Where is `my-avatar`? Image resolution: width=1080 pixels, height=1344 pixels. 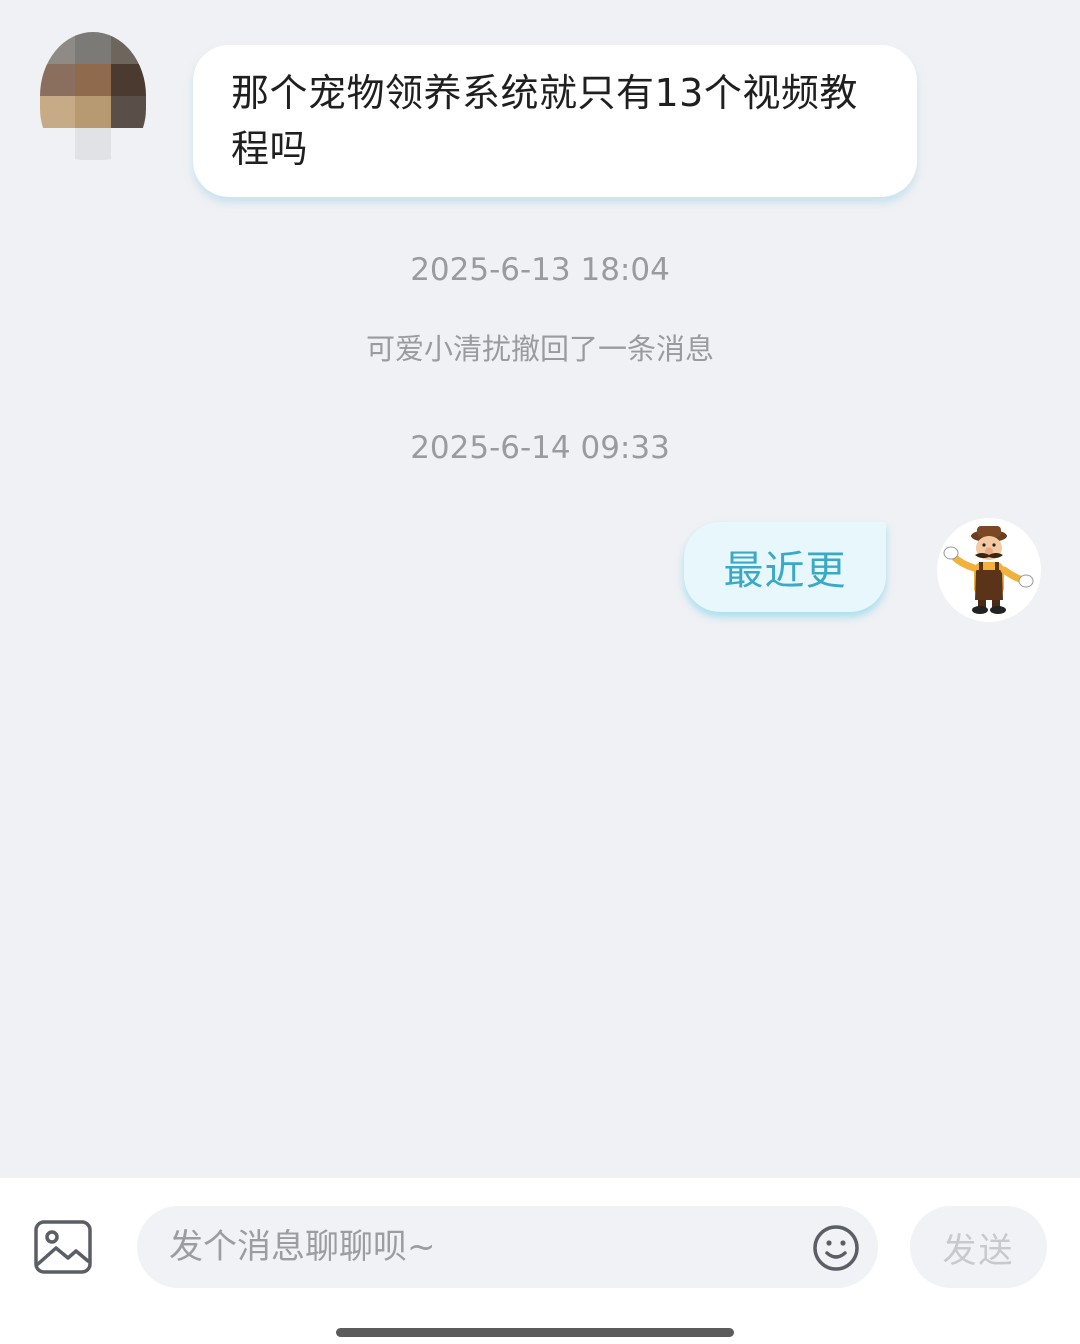 my-avatar is located at coordinates (989, 570).